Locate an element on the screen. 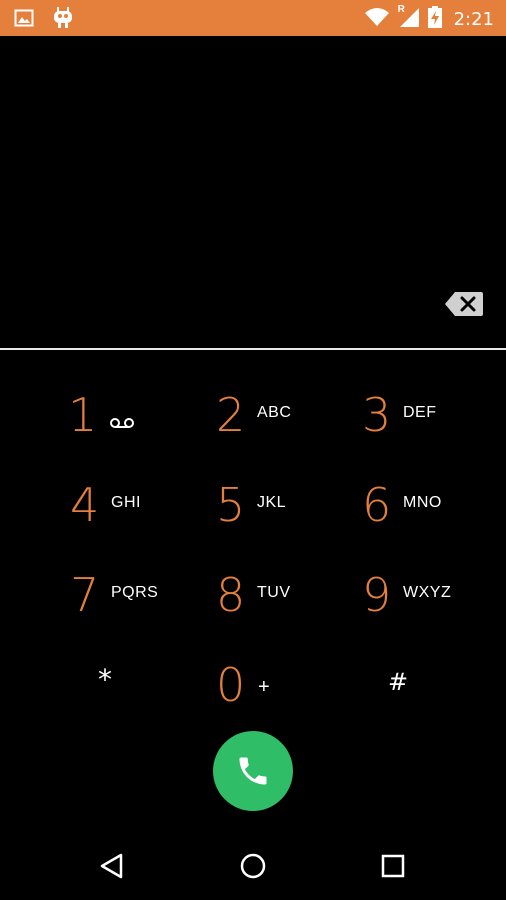 Image resolution: width=506 pixels, height=900 pixels. home-icon is located at coordinates (253, 866).